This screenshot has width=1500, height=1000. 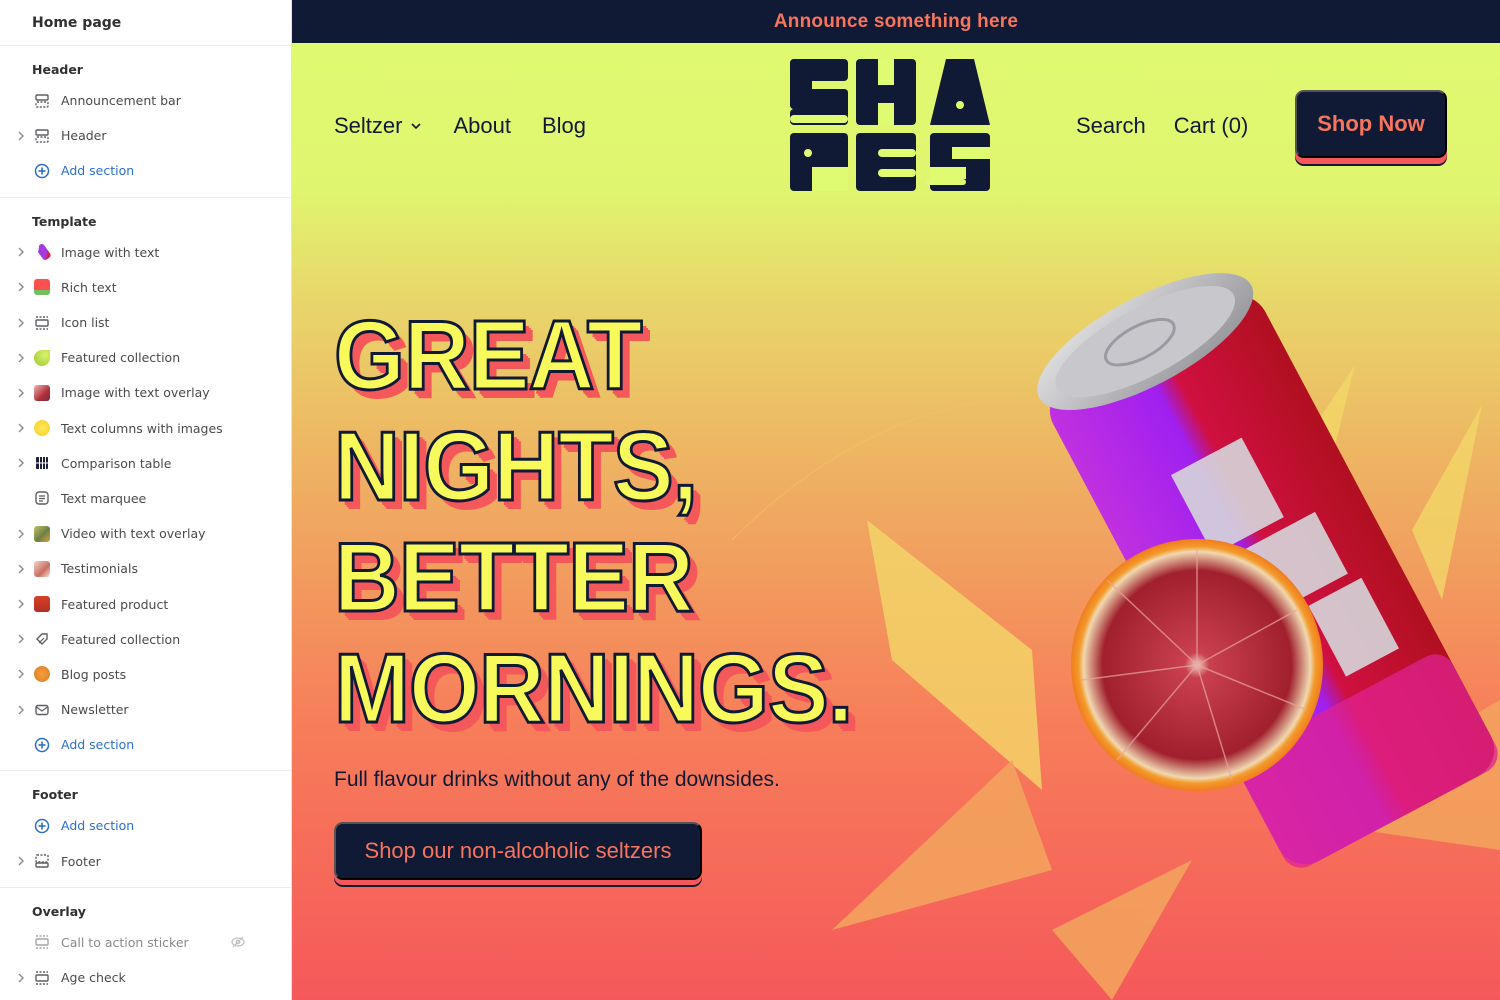 I want to click on sidebar-item: Blog posts, so click(x=145, y=674).